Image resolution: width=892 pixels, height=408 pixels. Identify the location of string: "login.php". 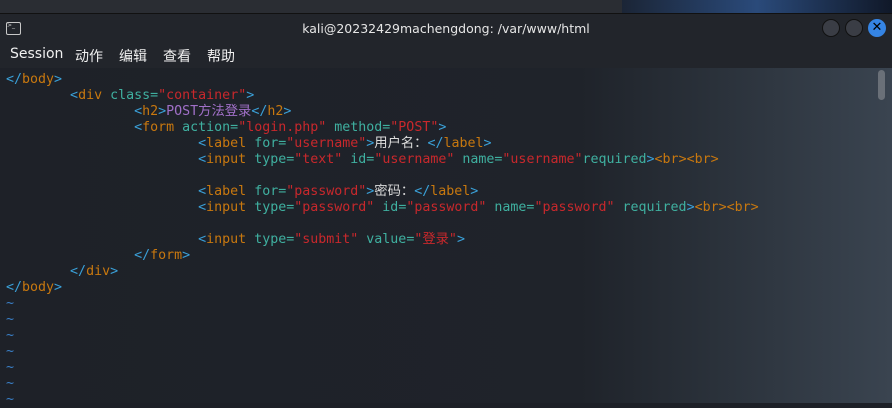
(282, 127).